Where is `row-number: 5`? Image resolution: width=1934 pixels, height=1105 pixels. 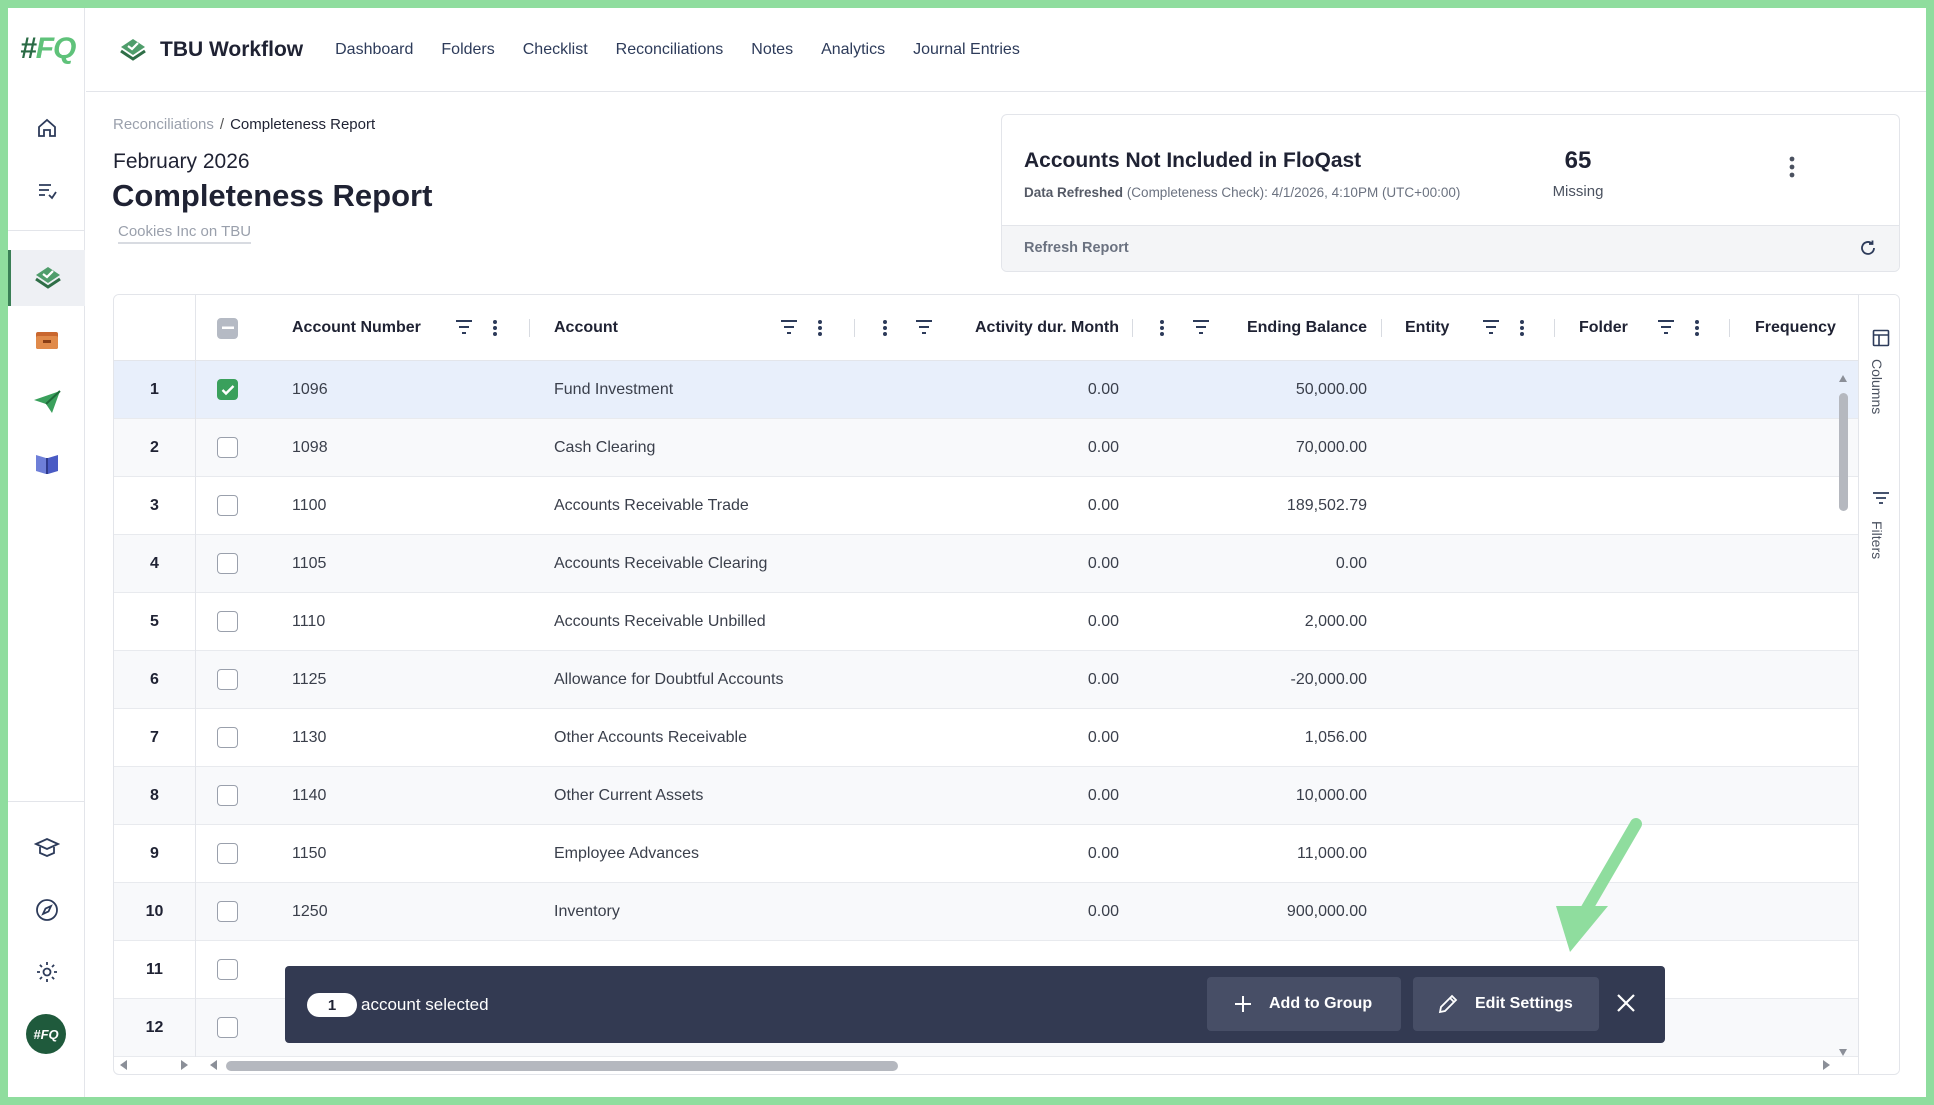
row-number: 5 is located at coordinates (155, 622).